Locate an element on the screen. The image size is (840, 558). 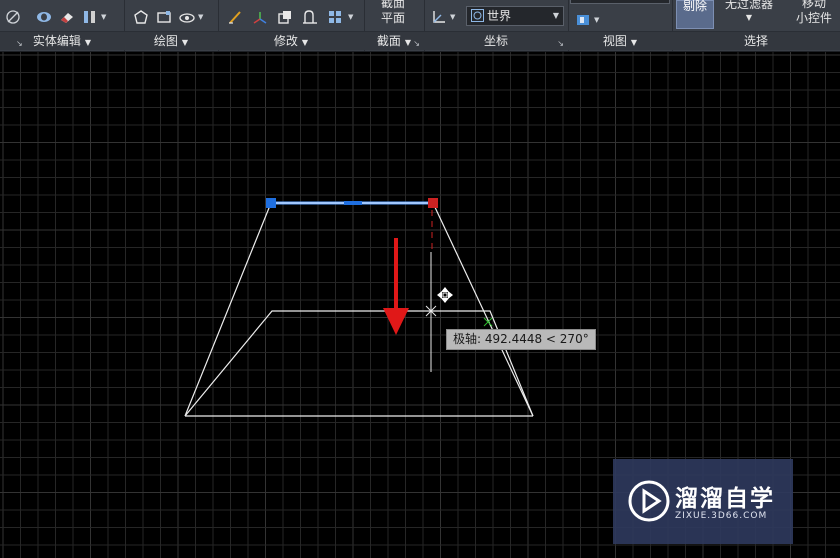
panel-title-label: 视图 is located at coordinates (614, 41).